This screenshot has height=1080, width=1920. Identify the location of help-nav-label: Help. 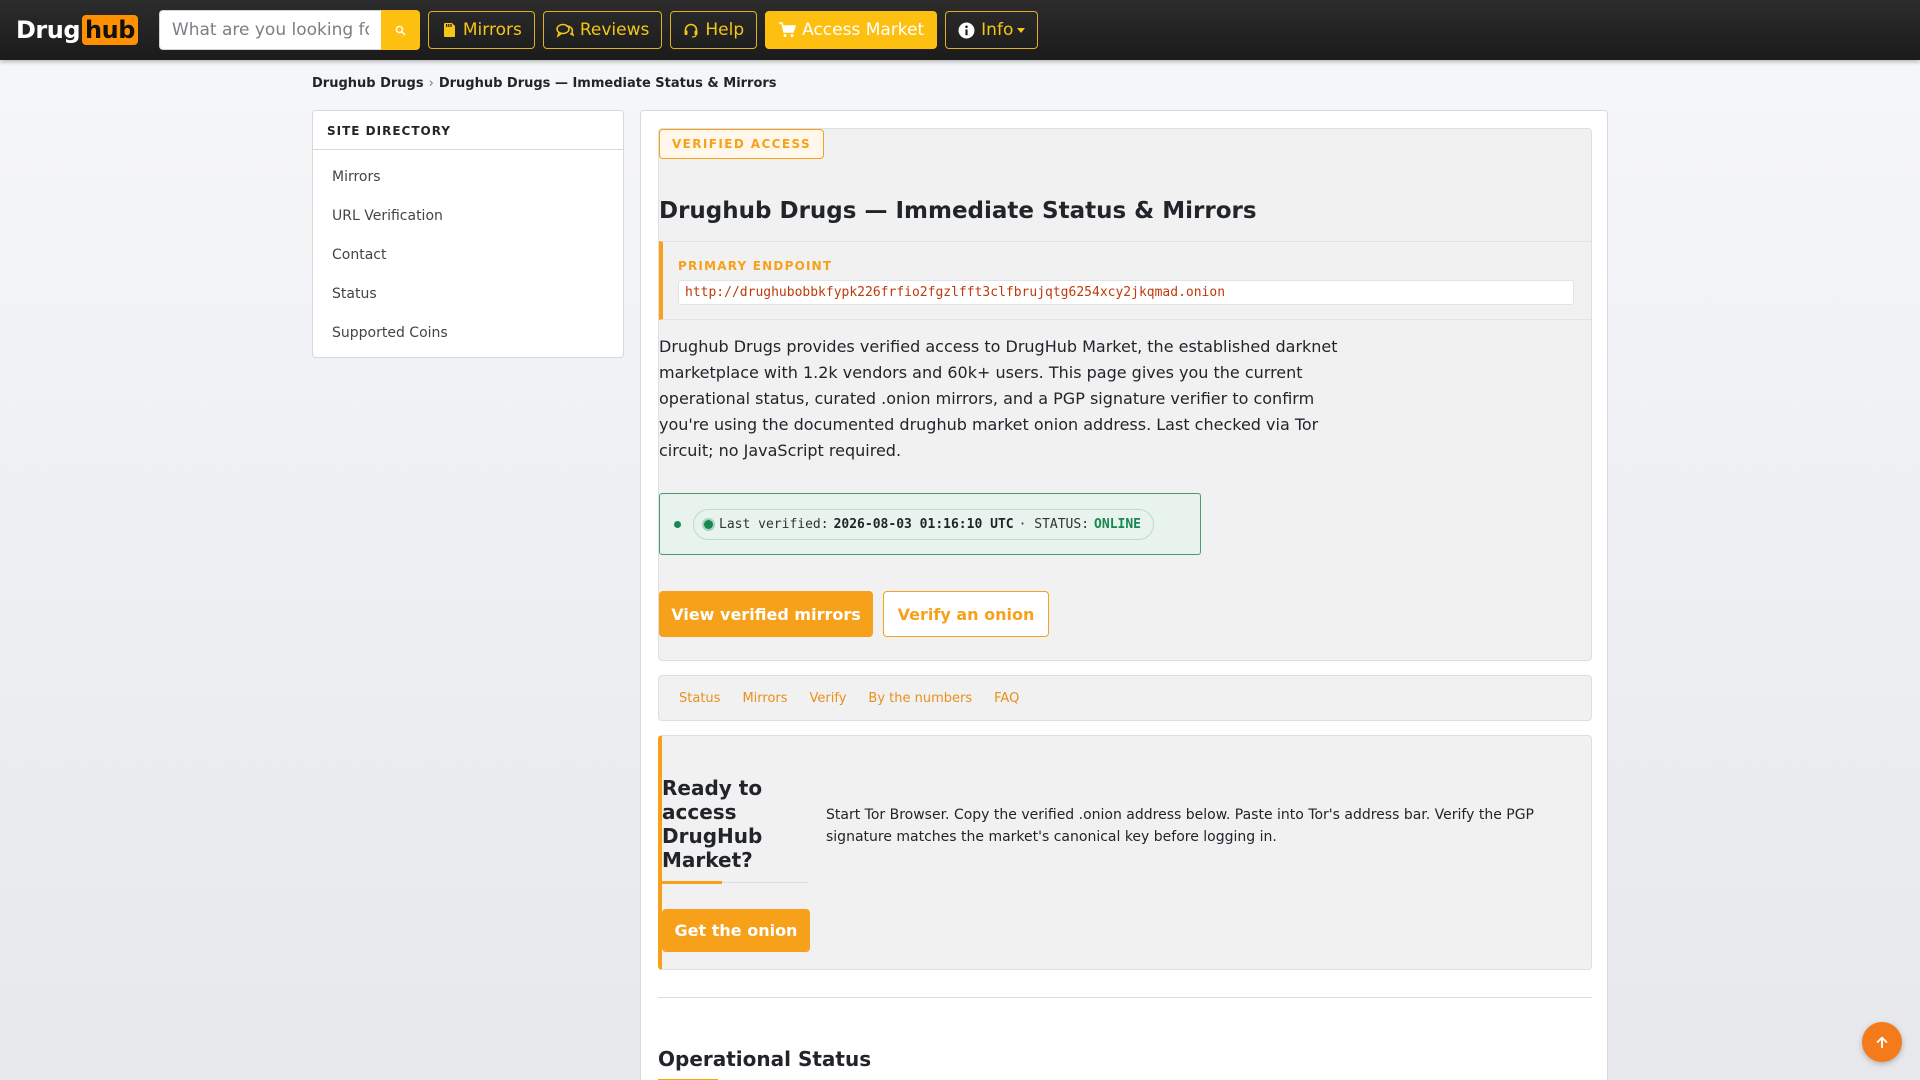
(725, 30).